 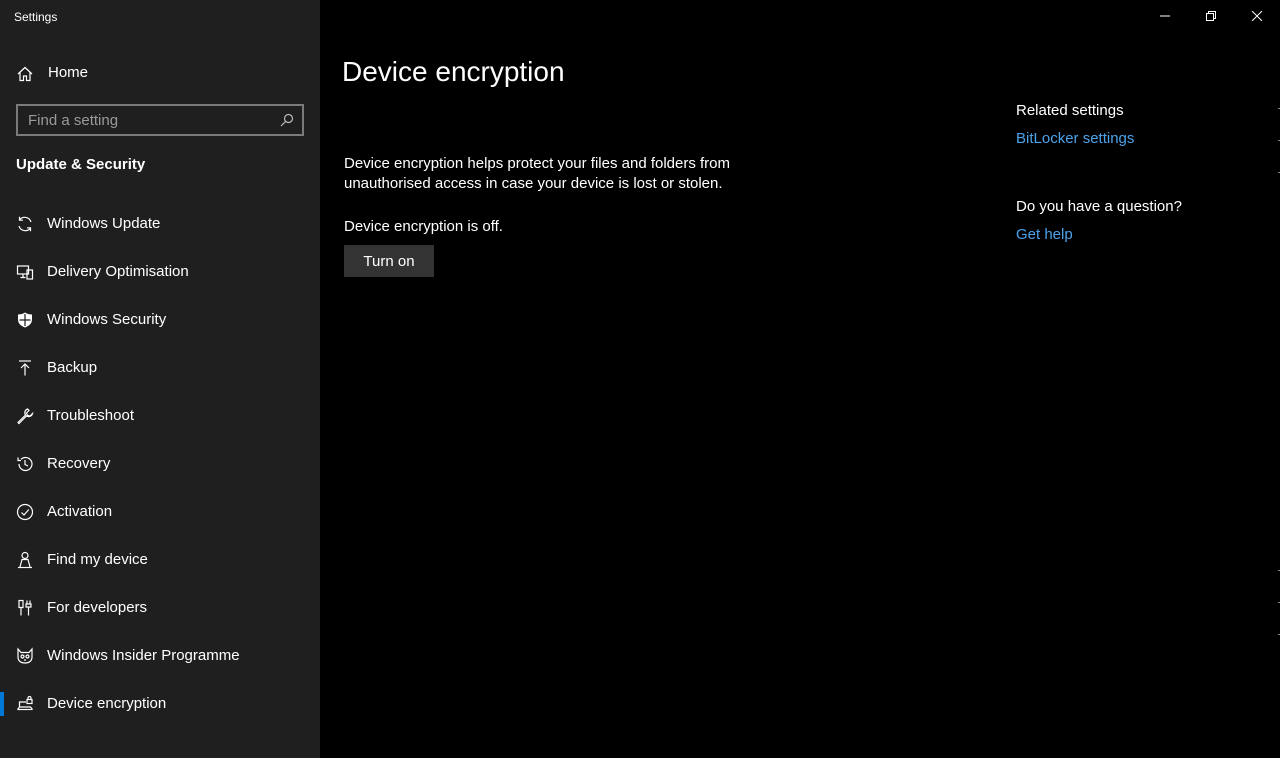 I want to click on minimize-icon, so click(x=1165, y=16).